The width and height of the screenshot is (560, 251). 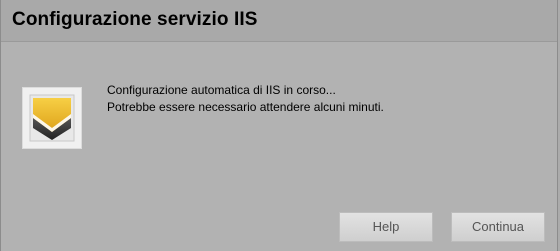 What do you see at coordinates (135, 19) in the screenshot?
I see `dialog-title: Configurazione servizio IIS` at bounding box center [135, 19].